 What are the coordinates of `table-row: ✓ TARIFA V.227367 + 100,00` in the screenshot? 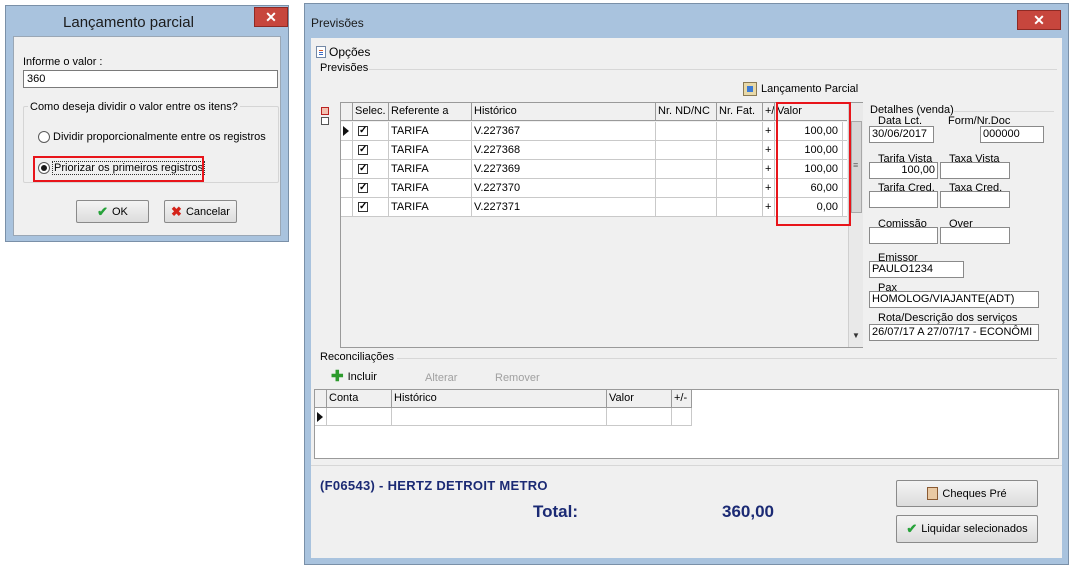 It's located at (594, 131).